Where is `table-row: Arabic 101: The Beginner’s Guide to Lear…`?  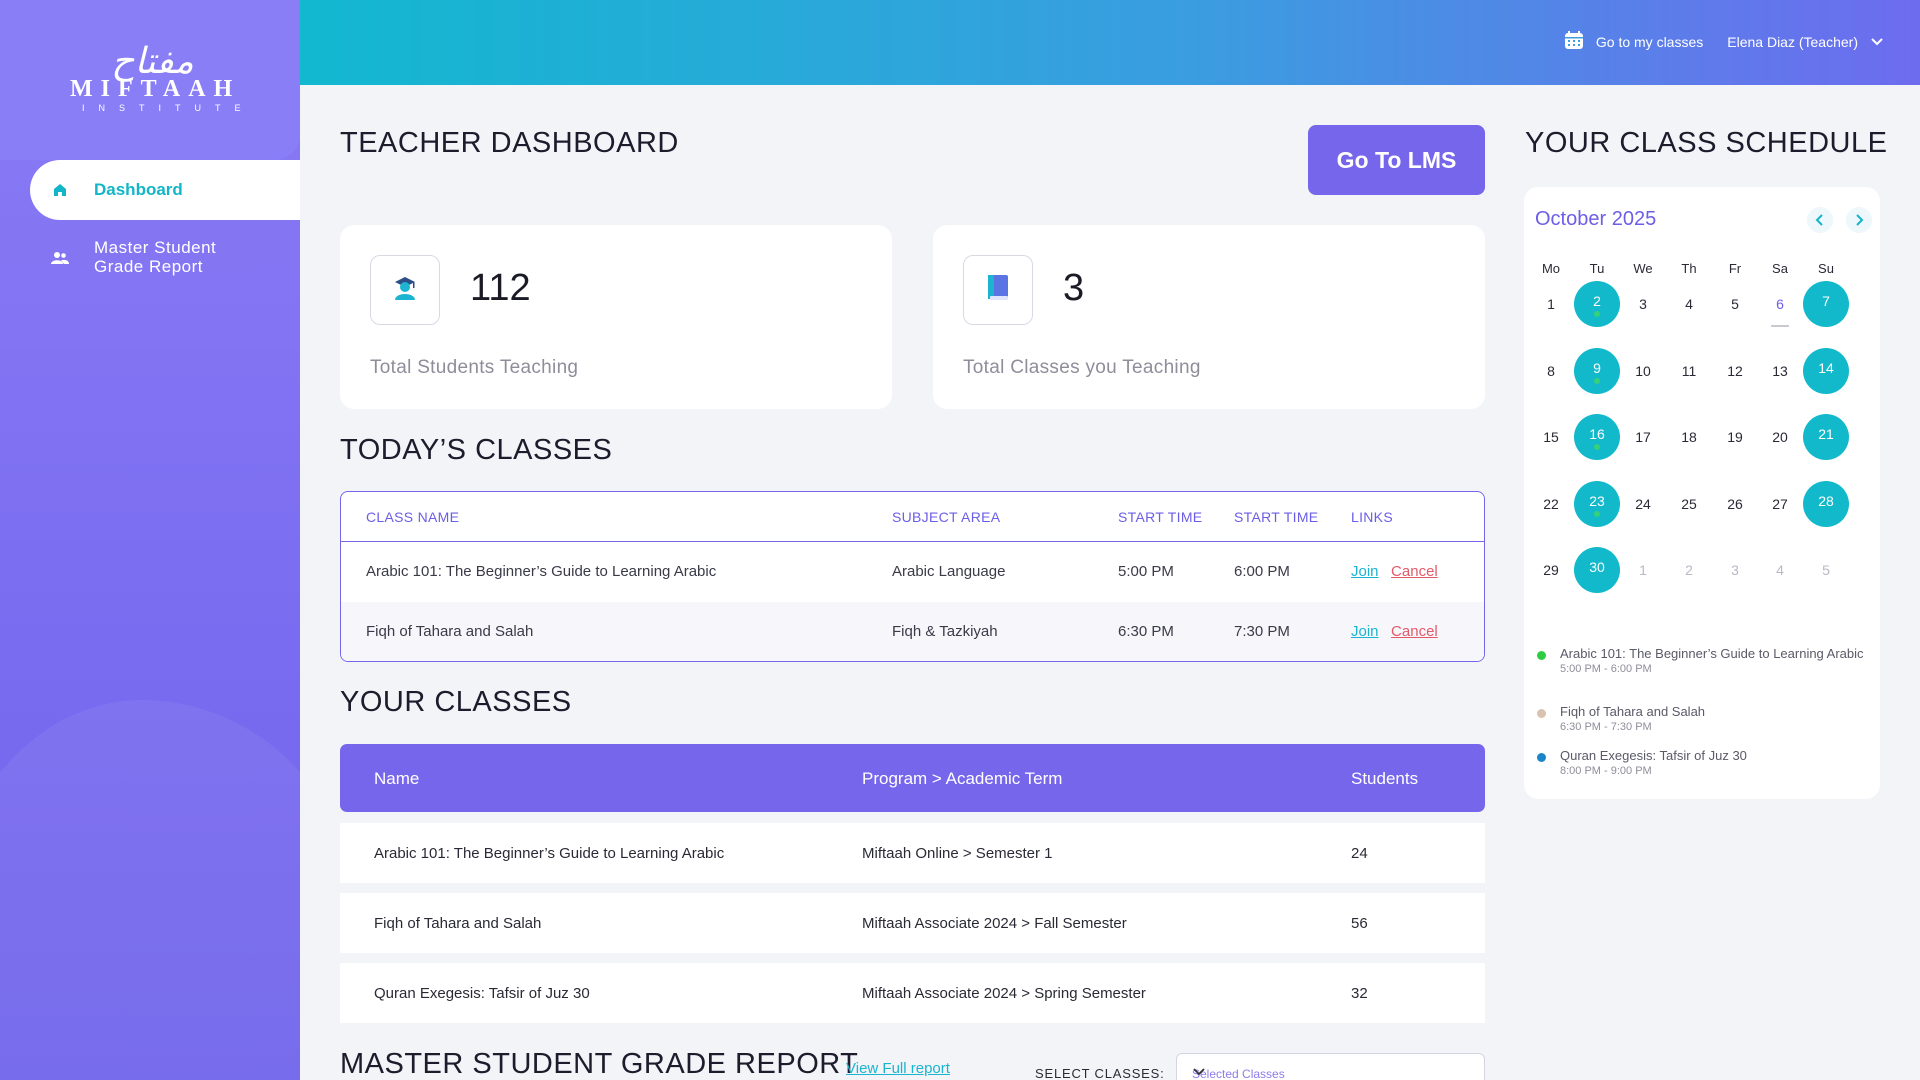
table-row: Arabic 101: The Beginner’s Guide to Lear… is located at coordinates (912, 853).